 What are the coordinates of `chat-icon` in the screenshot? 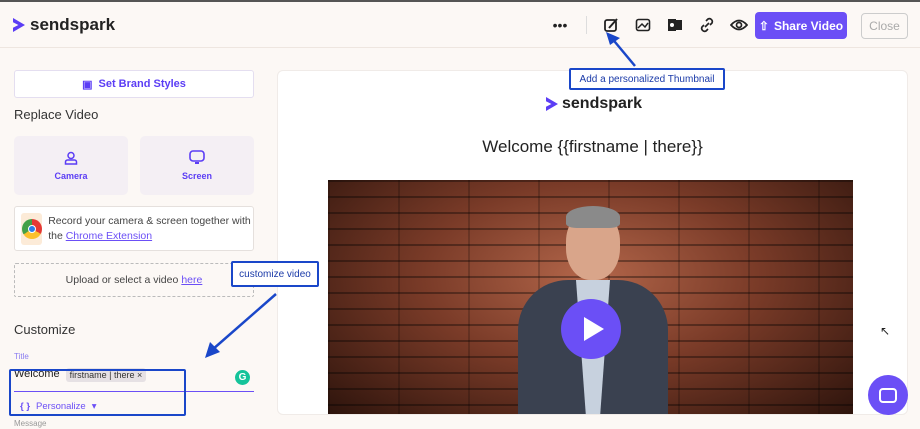 It's located at (888, 395).